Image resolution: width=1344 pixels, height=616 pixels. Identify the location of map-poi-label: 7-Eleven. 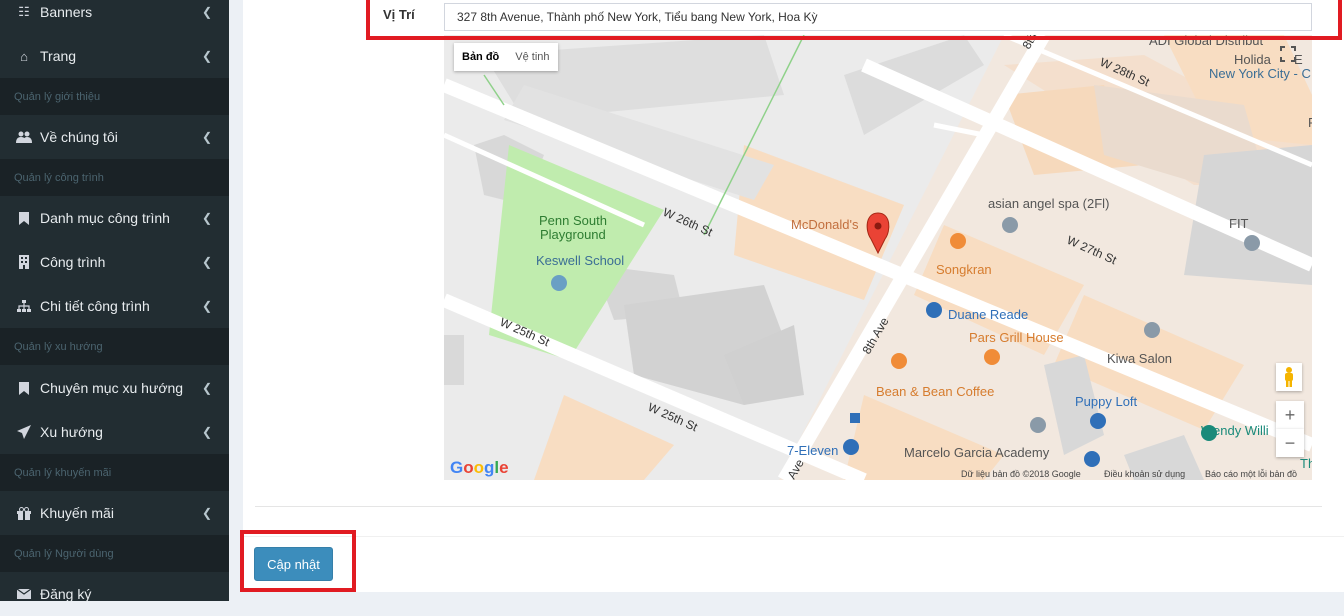
(812, 450).